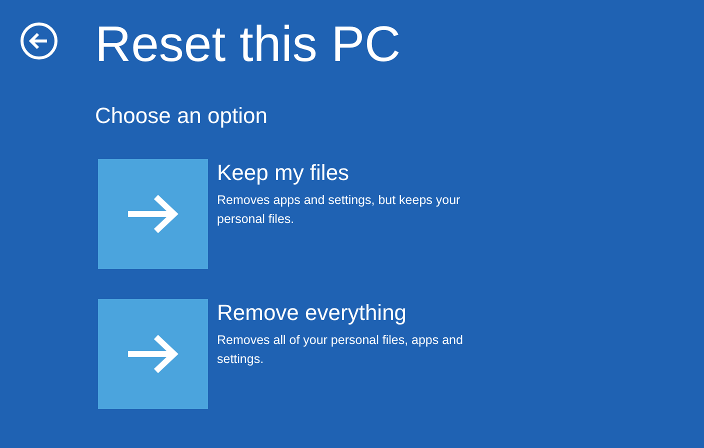 The width and height of the screenshot is (704, 448). What do you see at coordinates (248, 44) in the screenshot?
I see `page-title: Reset this PC` at bounding box center [248, 44].